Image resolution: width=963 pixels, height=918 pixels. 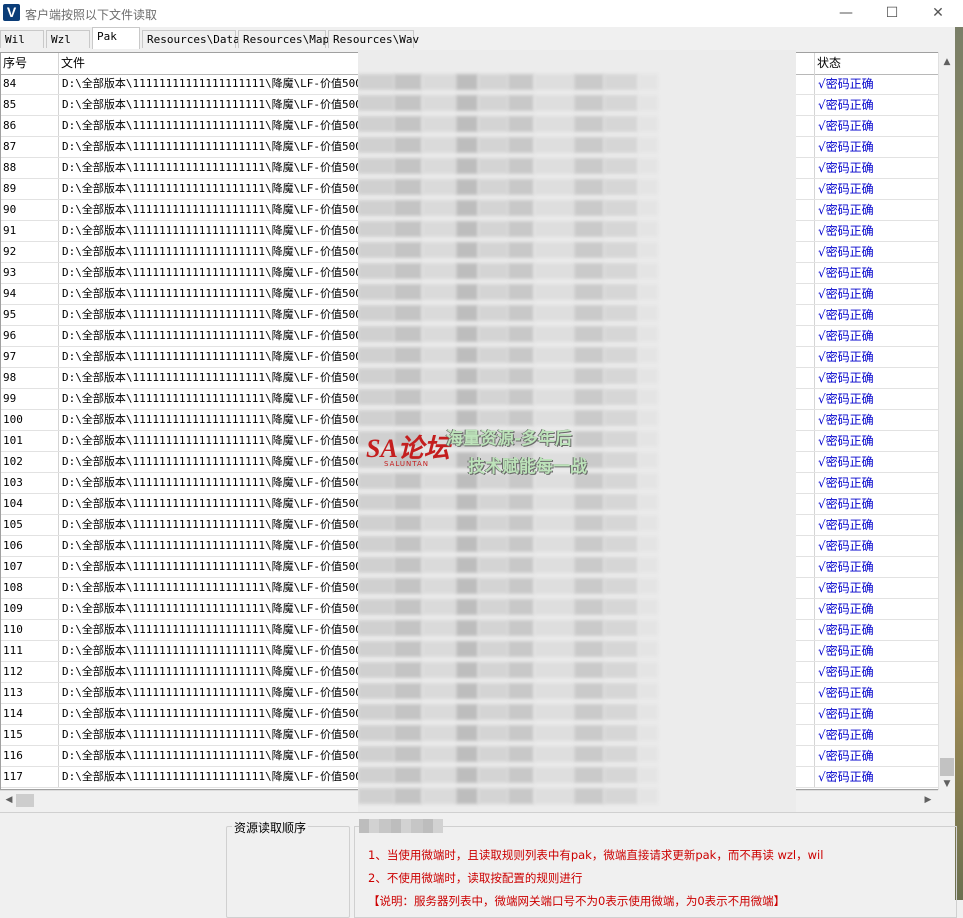 I want to click on scroll-down-icon: ▼, so click(x=947, y=784).